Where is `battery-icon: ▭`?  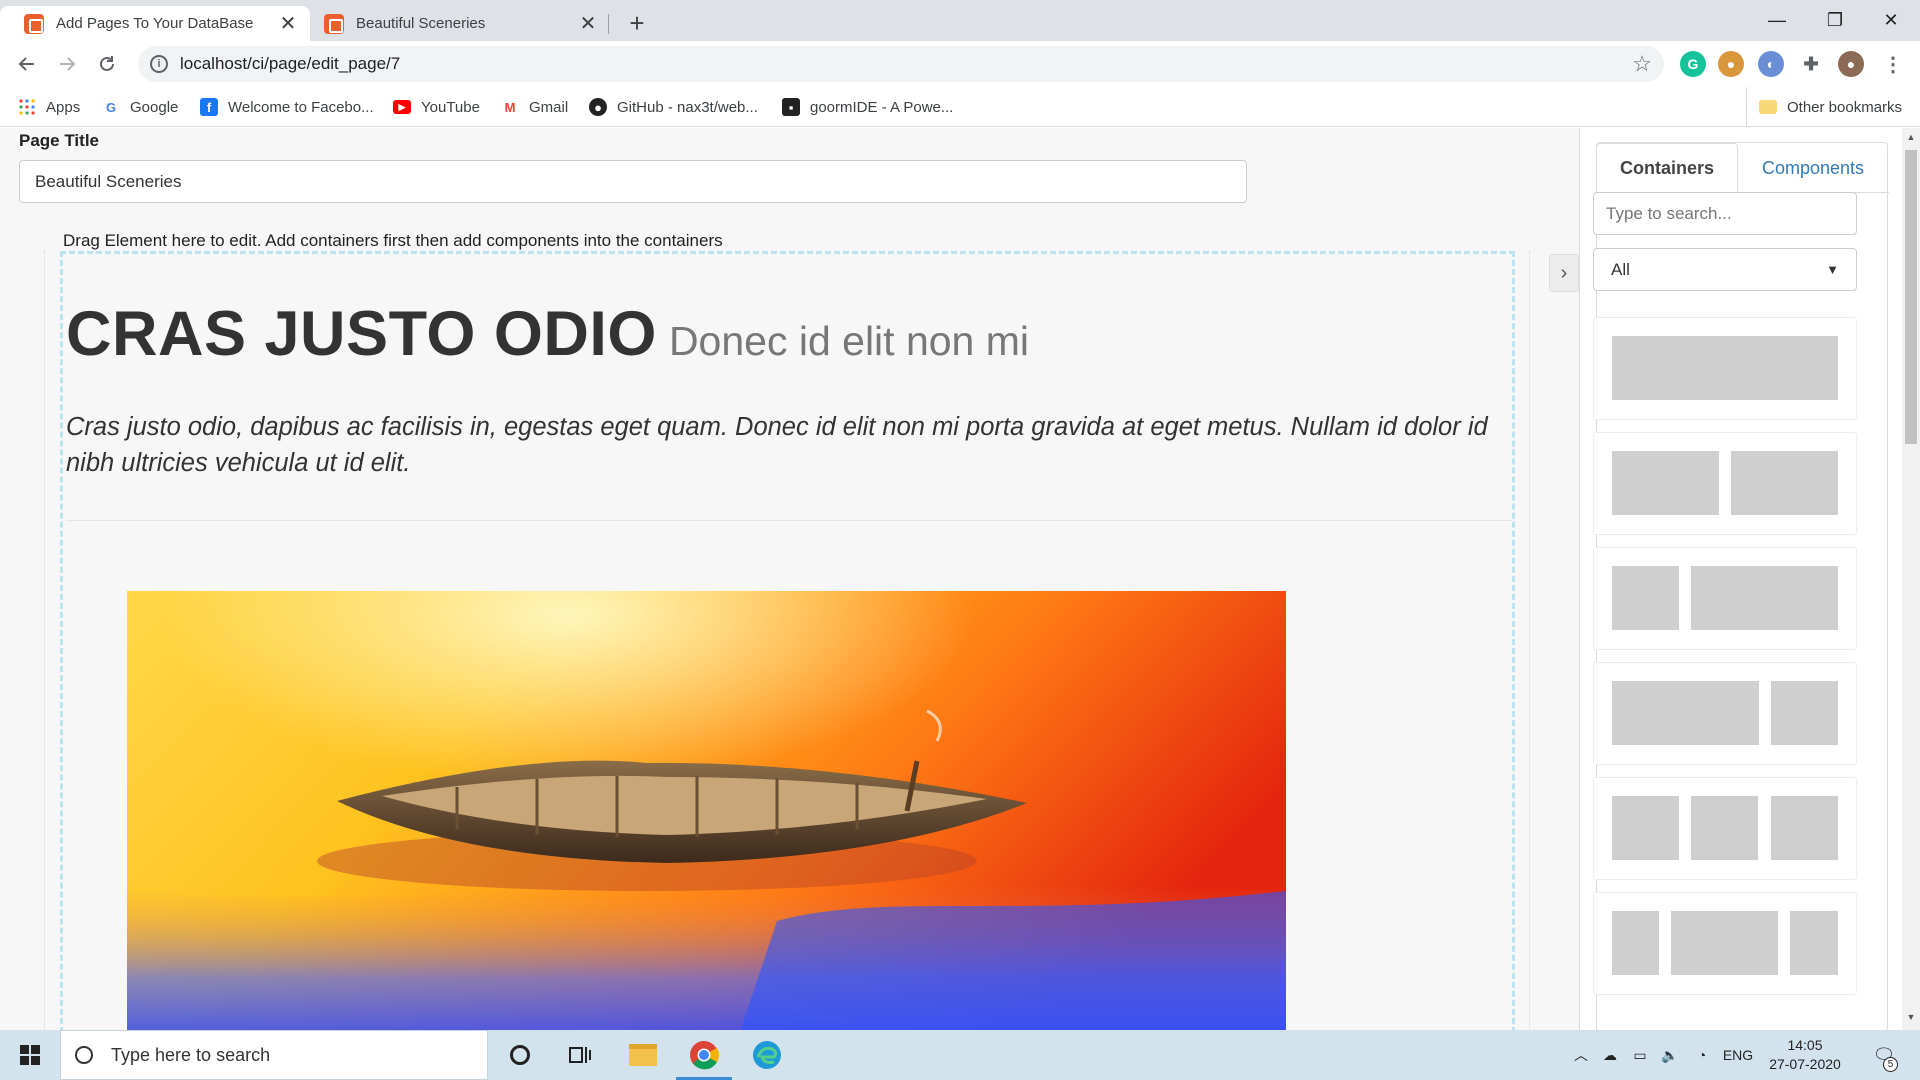 battery-icon: ▭ is located at coordinates (1640, 1055).